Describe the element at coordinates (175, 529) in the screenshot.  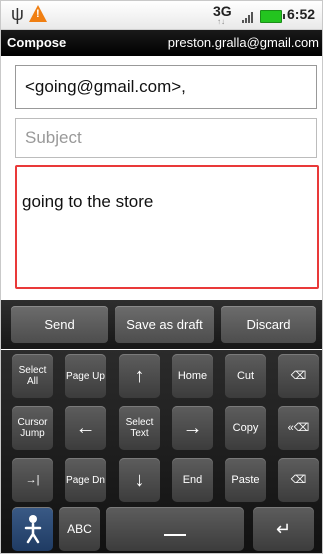
I see `key-space` at that location.